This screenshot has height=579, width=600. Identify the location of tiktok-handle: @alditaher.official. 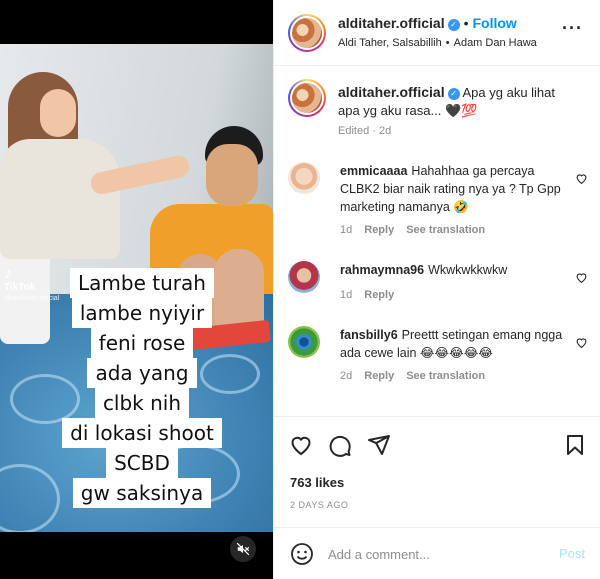
(32, 298).